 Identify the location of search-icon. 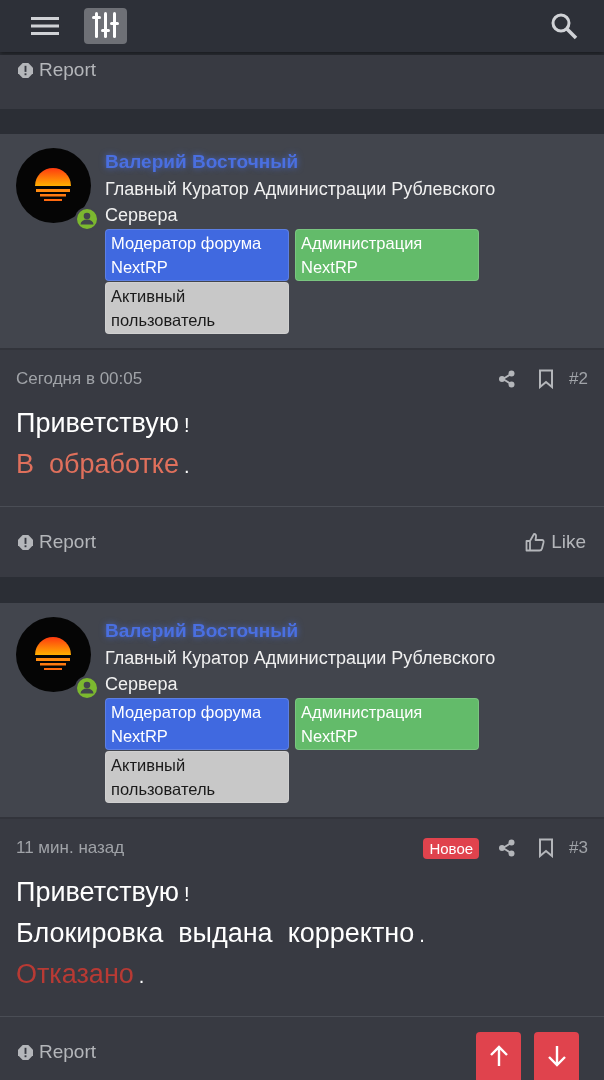
(564, 26).